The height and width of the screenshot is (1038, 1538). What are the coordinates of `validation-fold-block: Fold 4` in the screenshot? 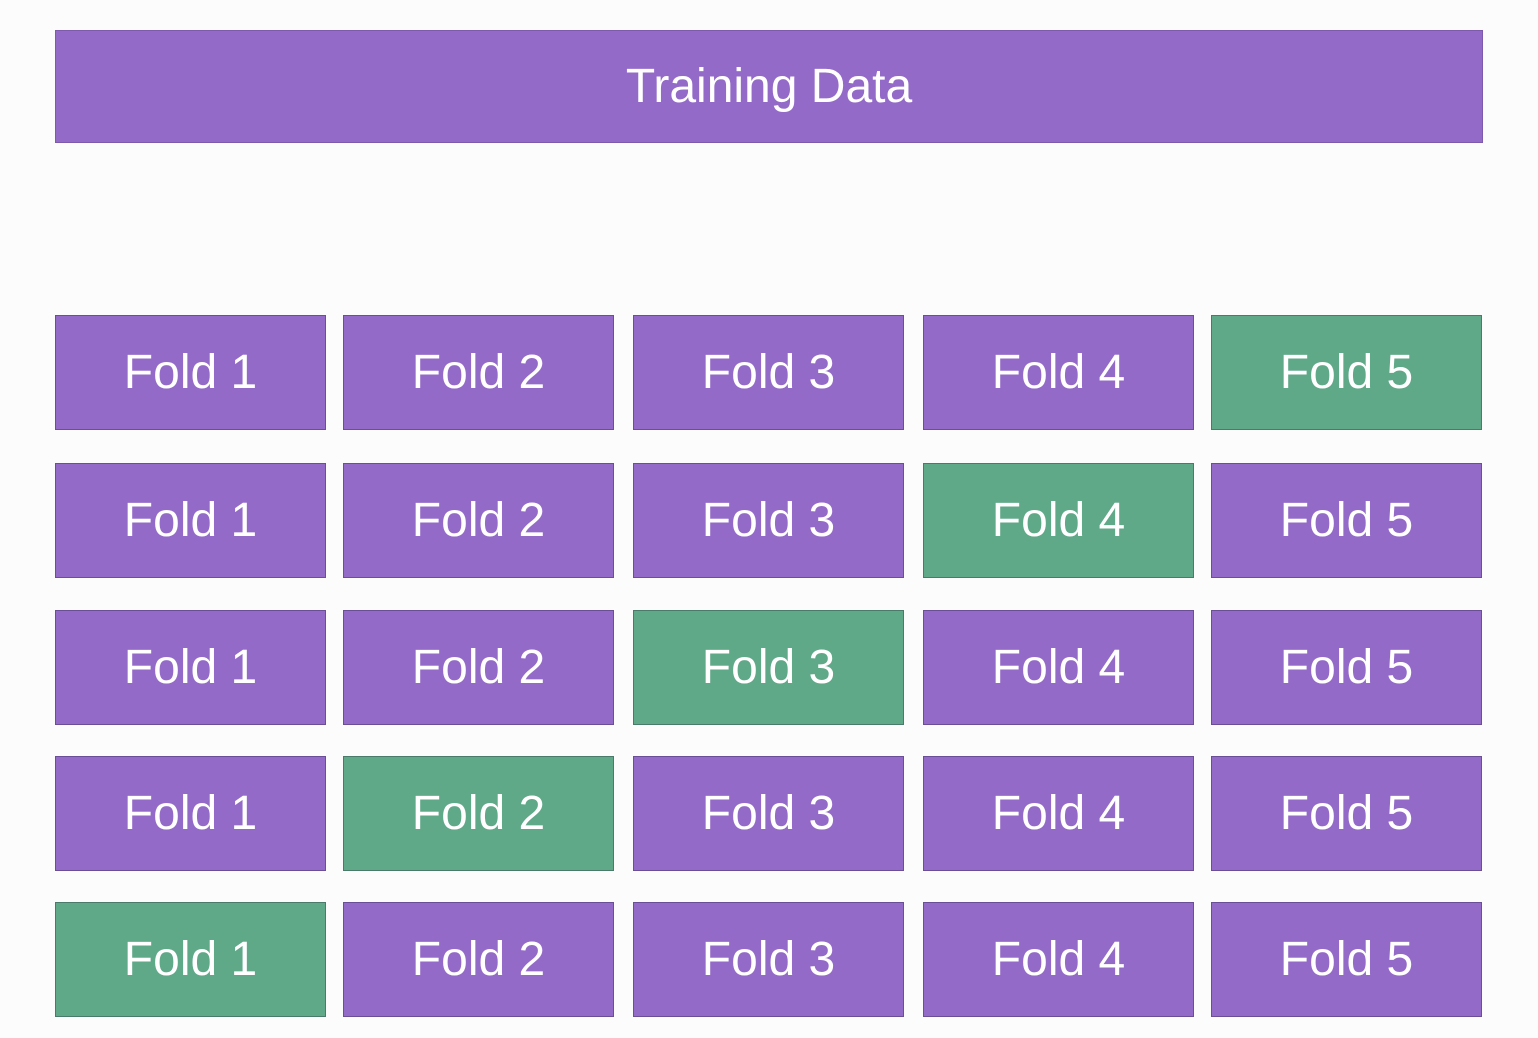 It's located at (1058, 520).